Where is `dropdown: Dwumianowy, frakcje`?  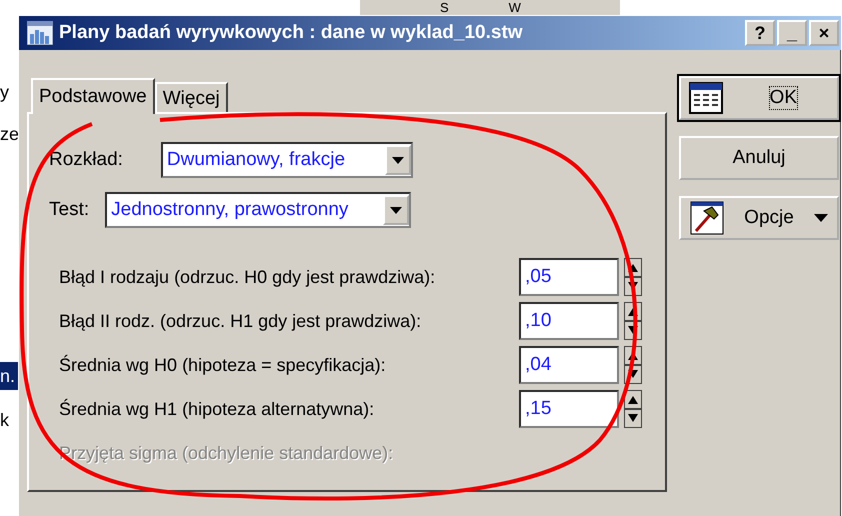
dropdown: Dwumianowy, frakcje is located at coordinates (286, 160).